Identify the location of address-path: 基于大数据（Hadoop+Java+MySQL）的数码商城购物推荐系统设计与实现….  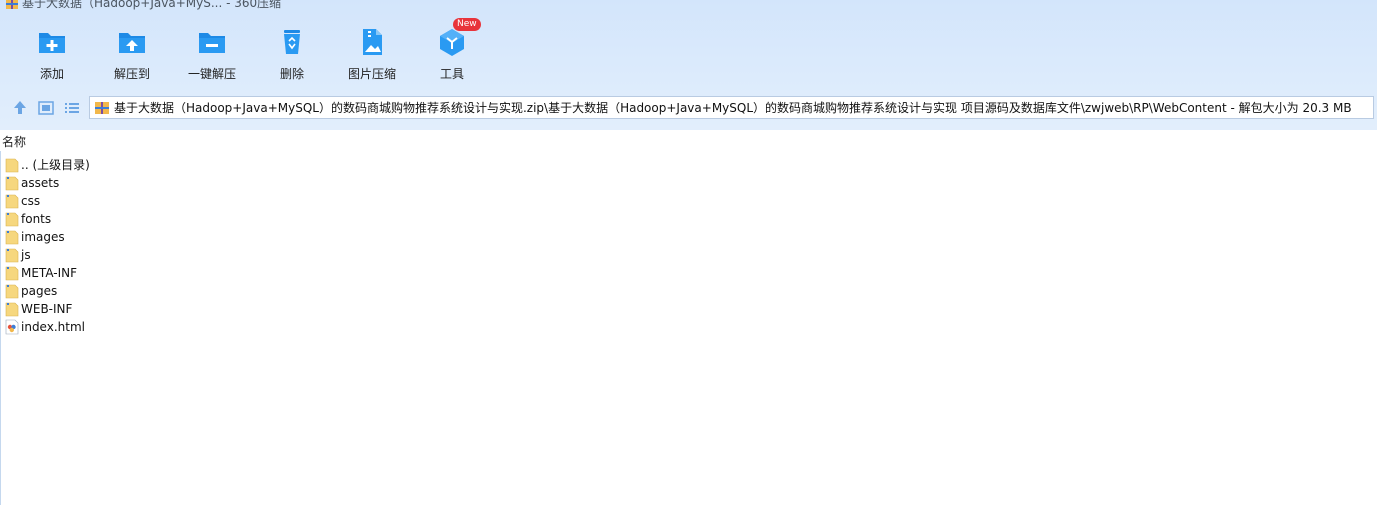
(733, 108).